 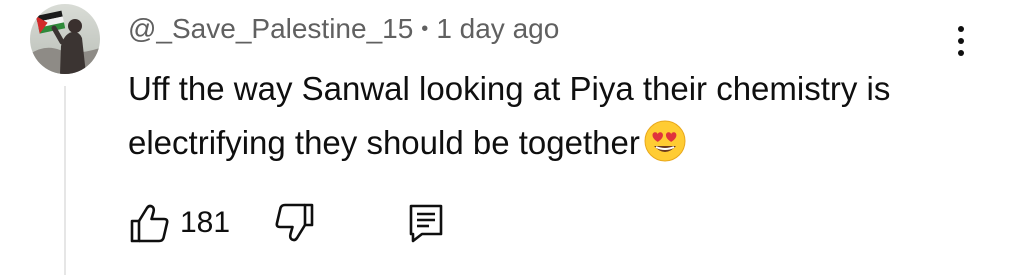 I want to click on thumbs-down-icon, so click(x=294, y=222).